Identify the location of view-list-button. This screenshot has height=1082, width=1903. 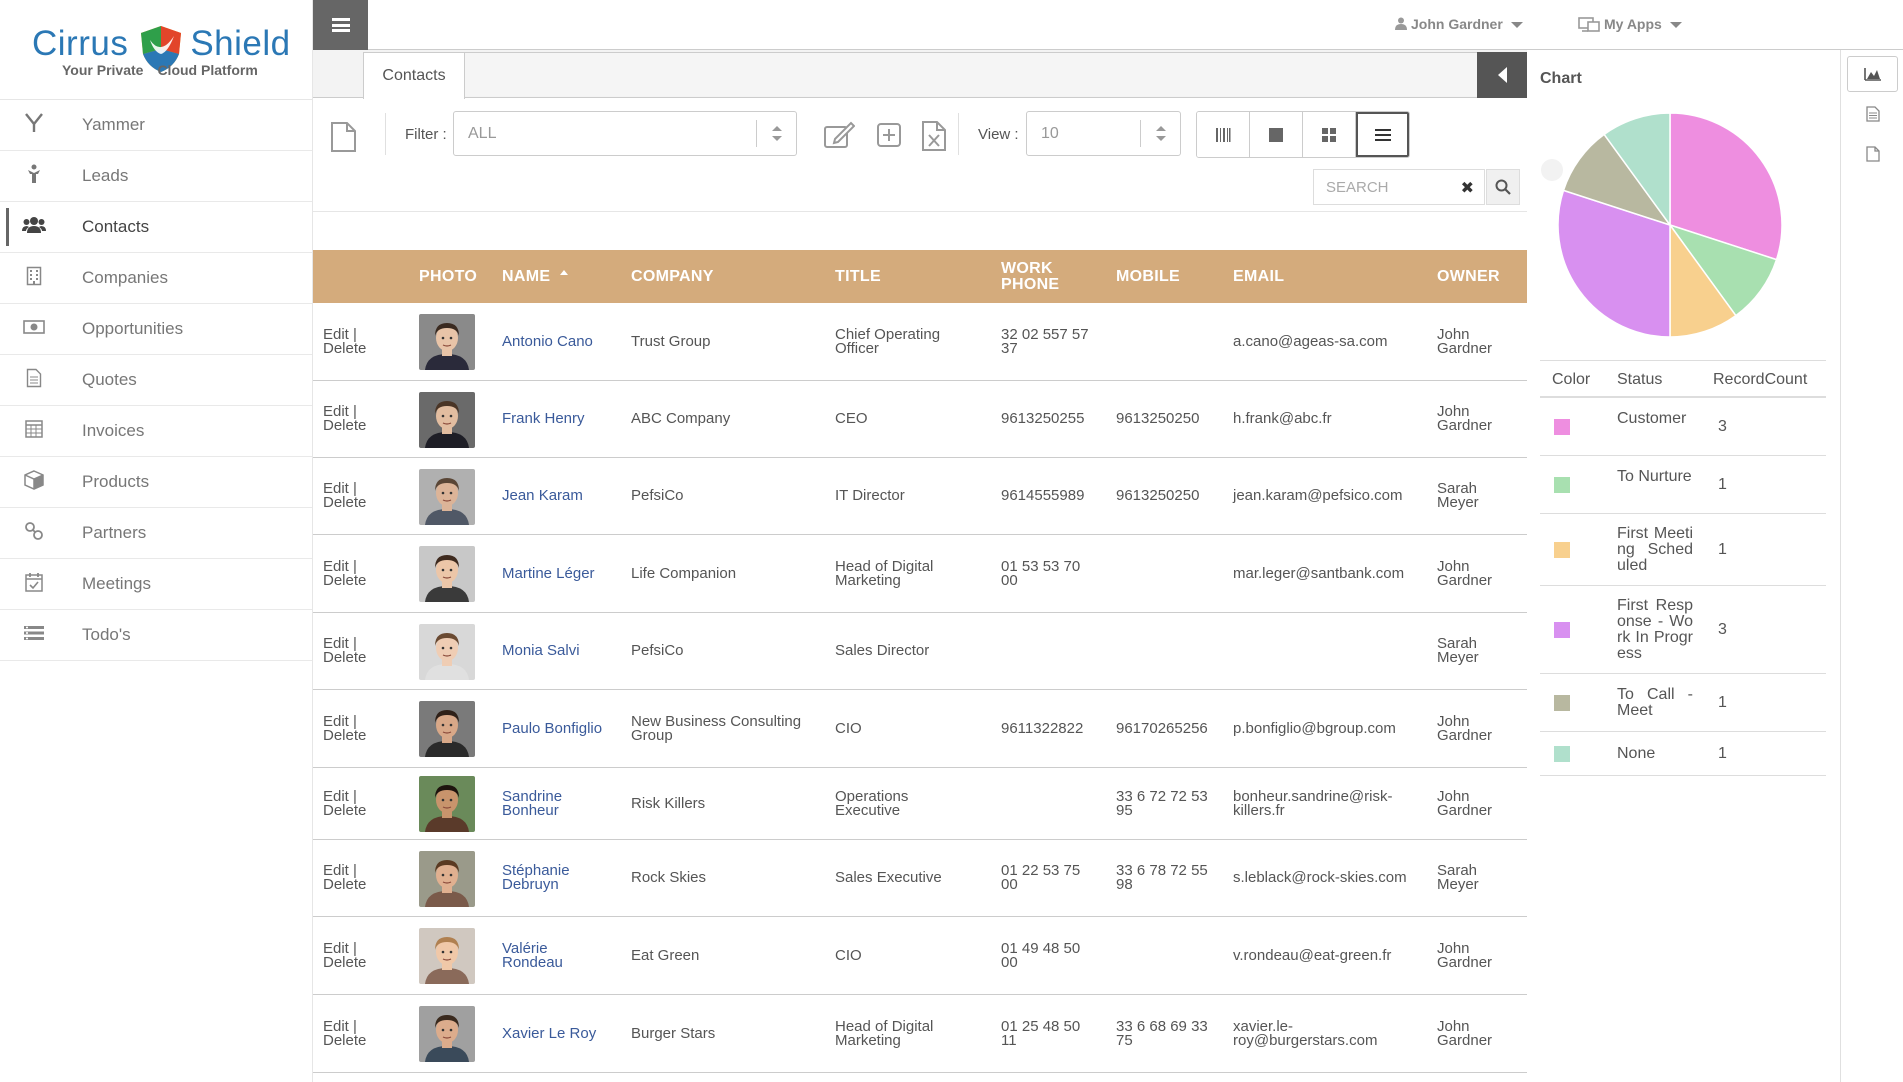
(1382, 134).